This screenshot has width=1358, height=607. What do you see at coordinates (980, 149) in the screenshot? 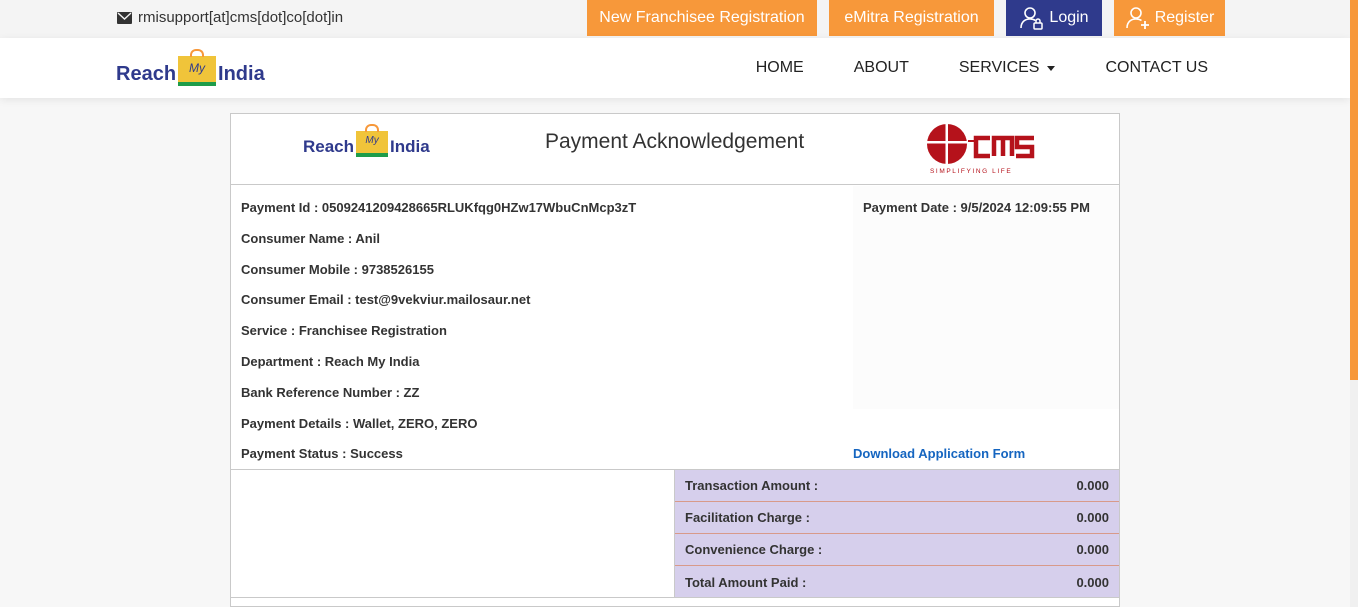
I see `cms-logo: SIMPLIFYING LIFE` at bounding box center [980, 149].